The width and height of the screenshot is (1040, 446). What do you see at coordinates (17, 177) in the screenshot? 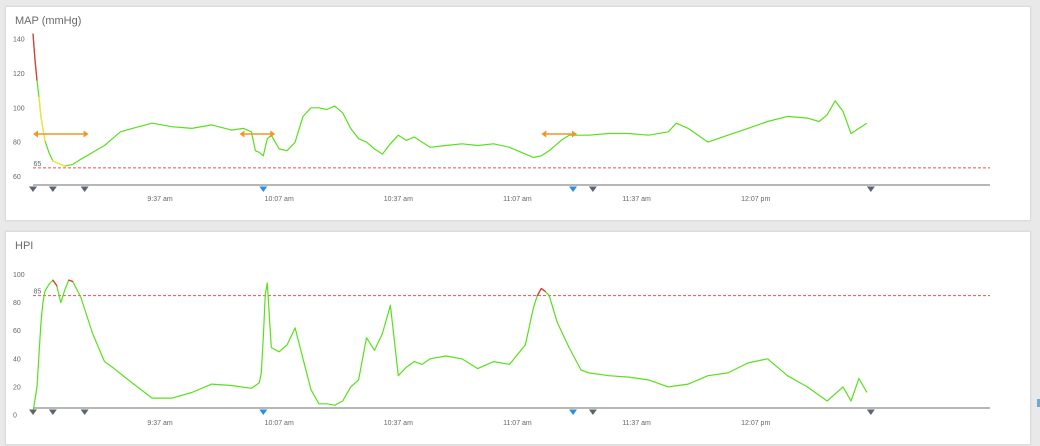
I see `map-y-tick-label: 60` at bounding box center [17, 177].